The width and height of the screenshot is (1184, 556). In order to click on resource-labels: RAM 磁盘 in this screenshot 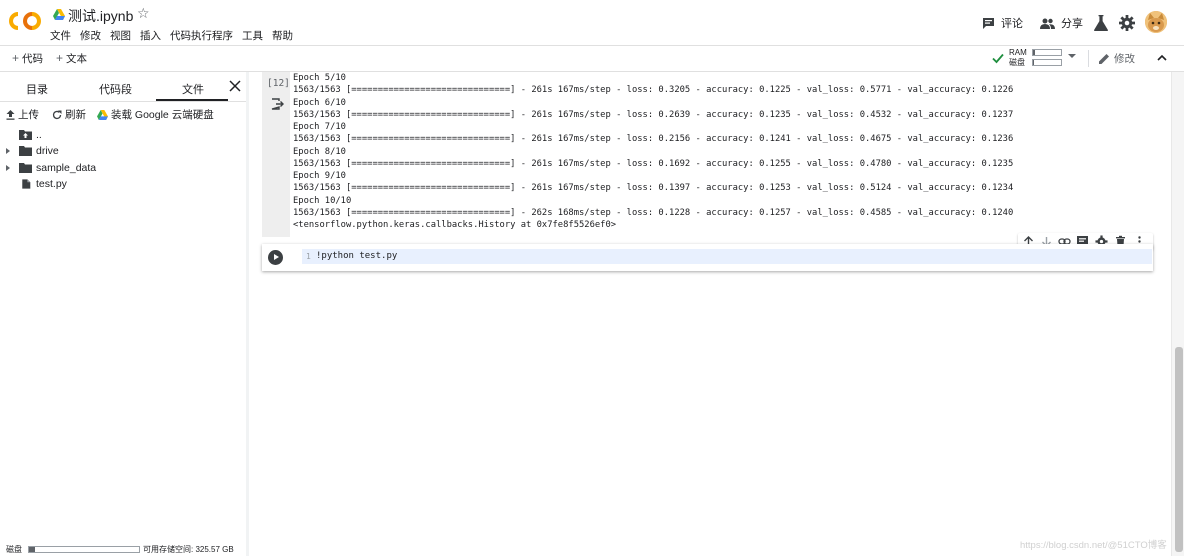, I will do `click(1018, 58)`.